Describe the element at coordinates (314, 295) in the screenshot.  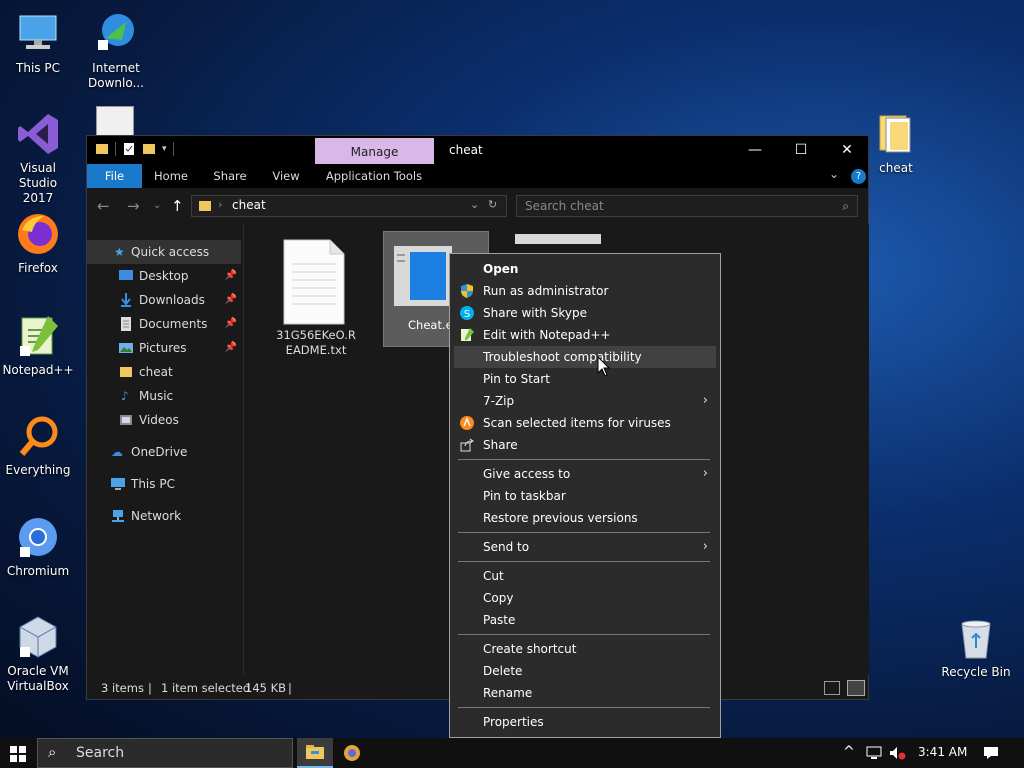
I see `file-item-readme: 31G56EKeO.README.txt` at that location.